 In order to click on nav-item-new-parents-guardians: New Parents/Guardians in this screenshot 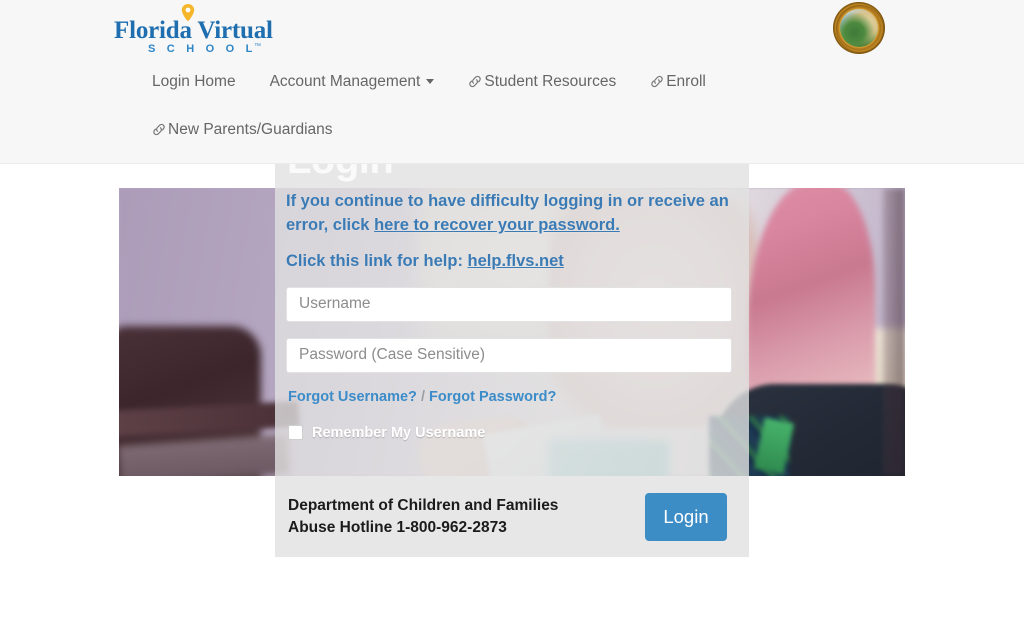, I will do `click(242, 130)`.